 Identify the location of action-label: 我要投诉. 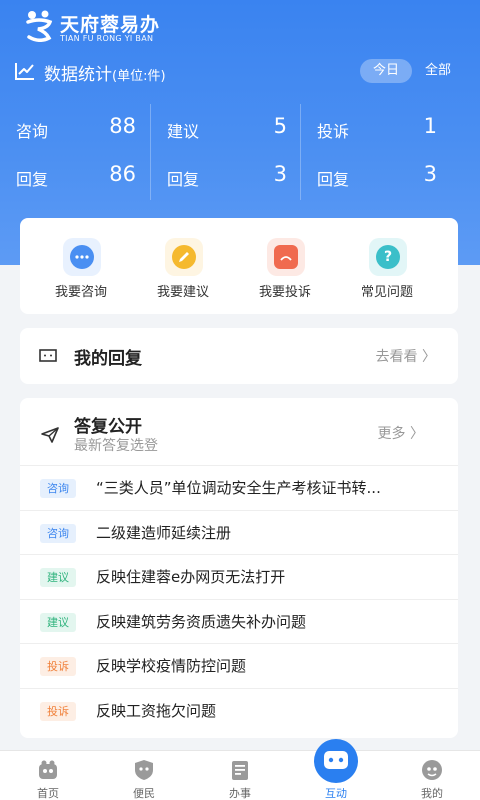
(284, 292).